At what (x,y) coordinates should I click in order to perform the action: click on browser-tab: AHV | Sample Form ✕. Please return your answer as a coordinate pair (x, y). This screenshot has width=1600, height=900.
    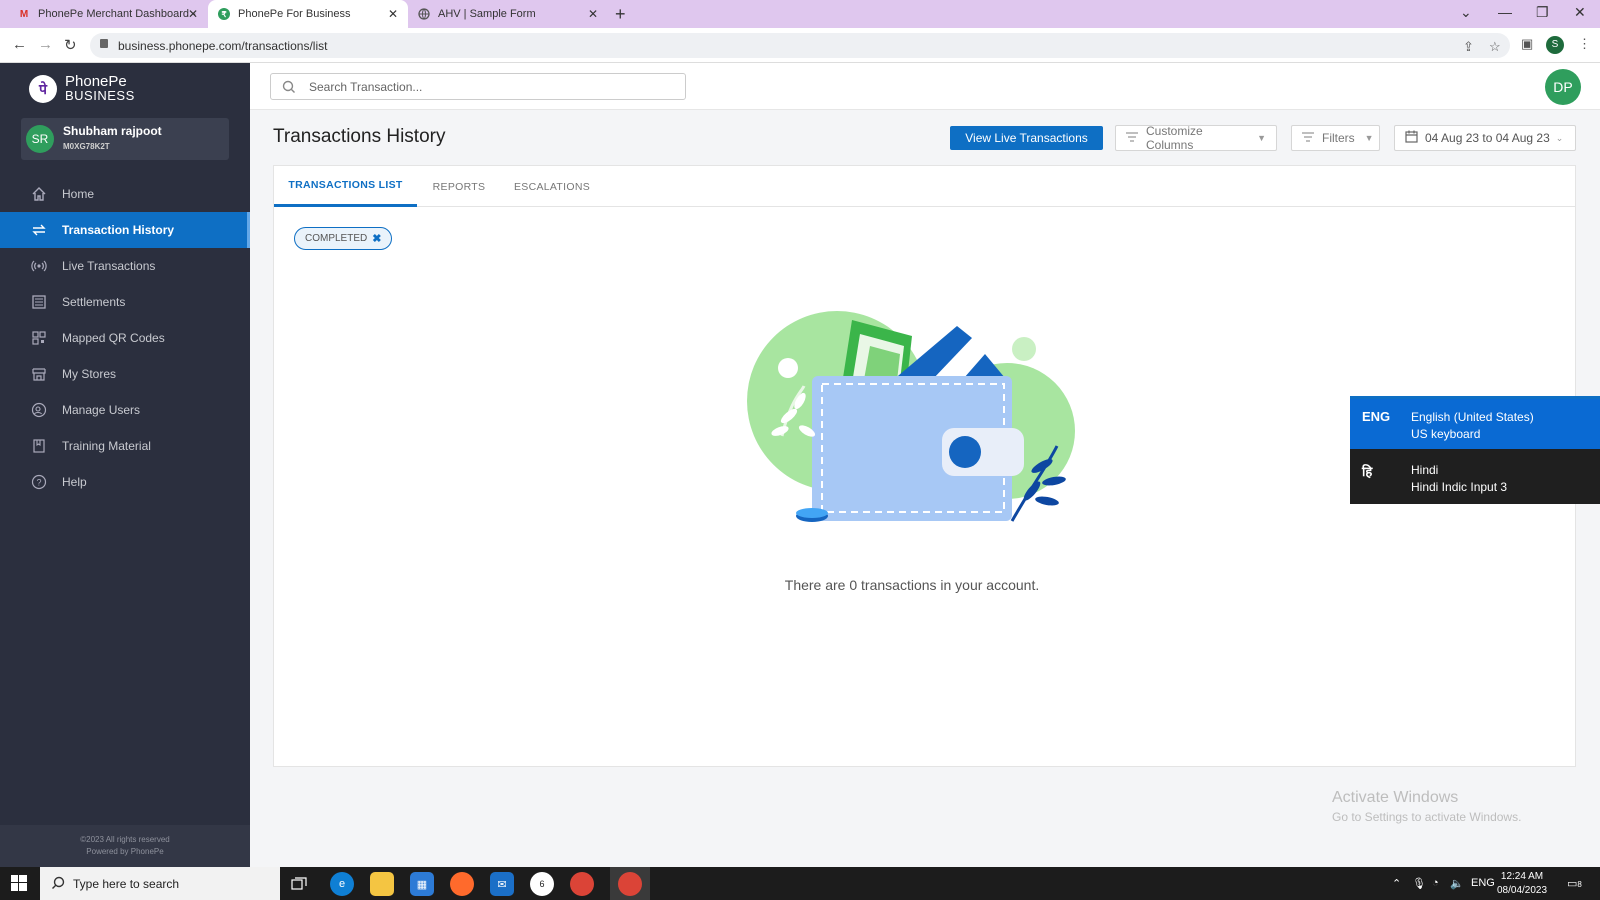
    Looking at the image, I should click on (508, 14).